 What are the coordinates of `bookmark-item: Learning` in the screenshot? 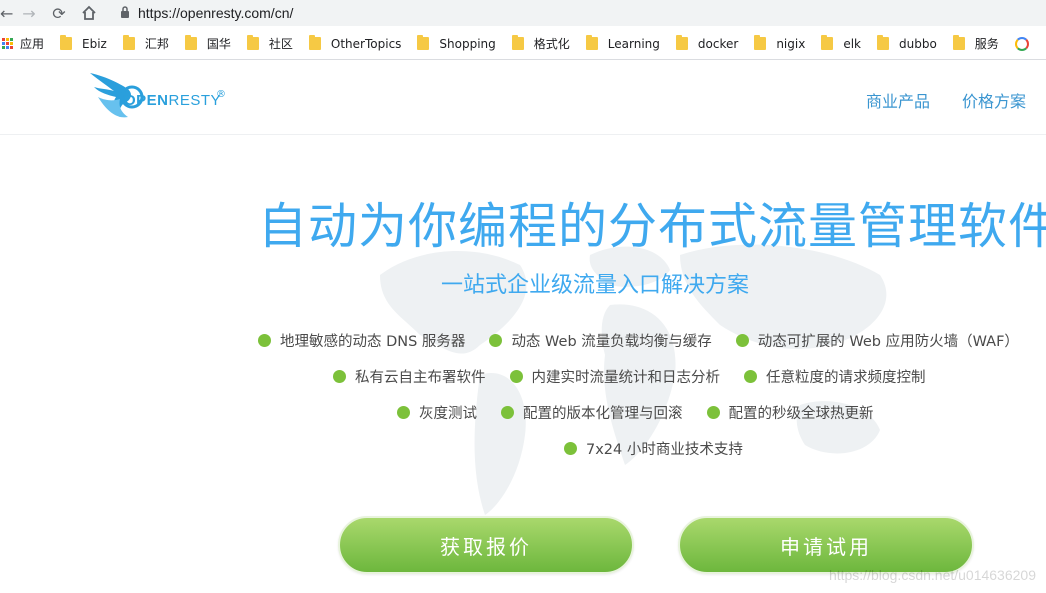 It's located at (622, 43).